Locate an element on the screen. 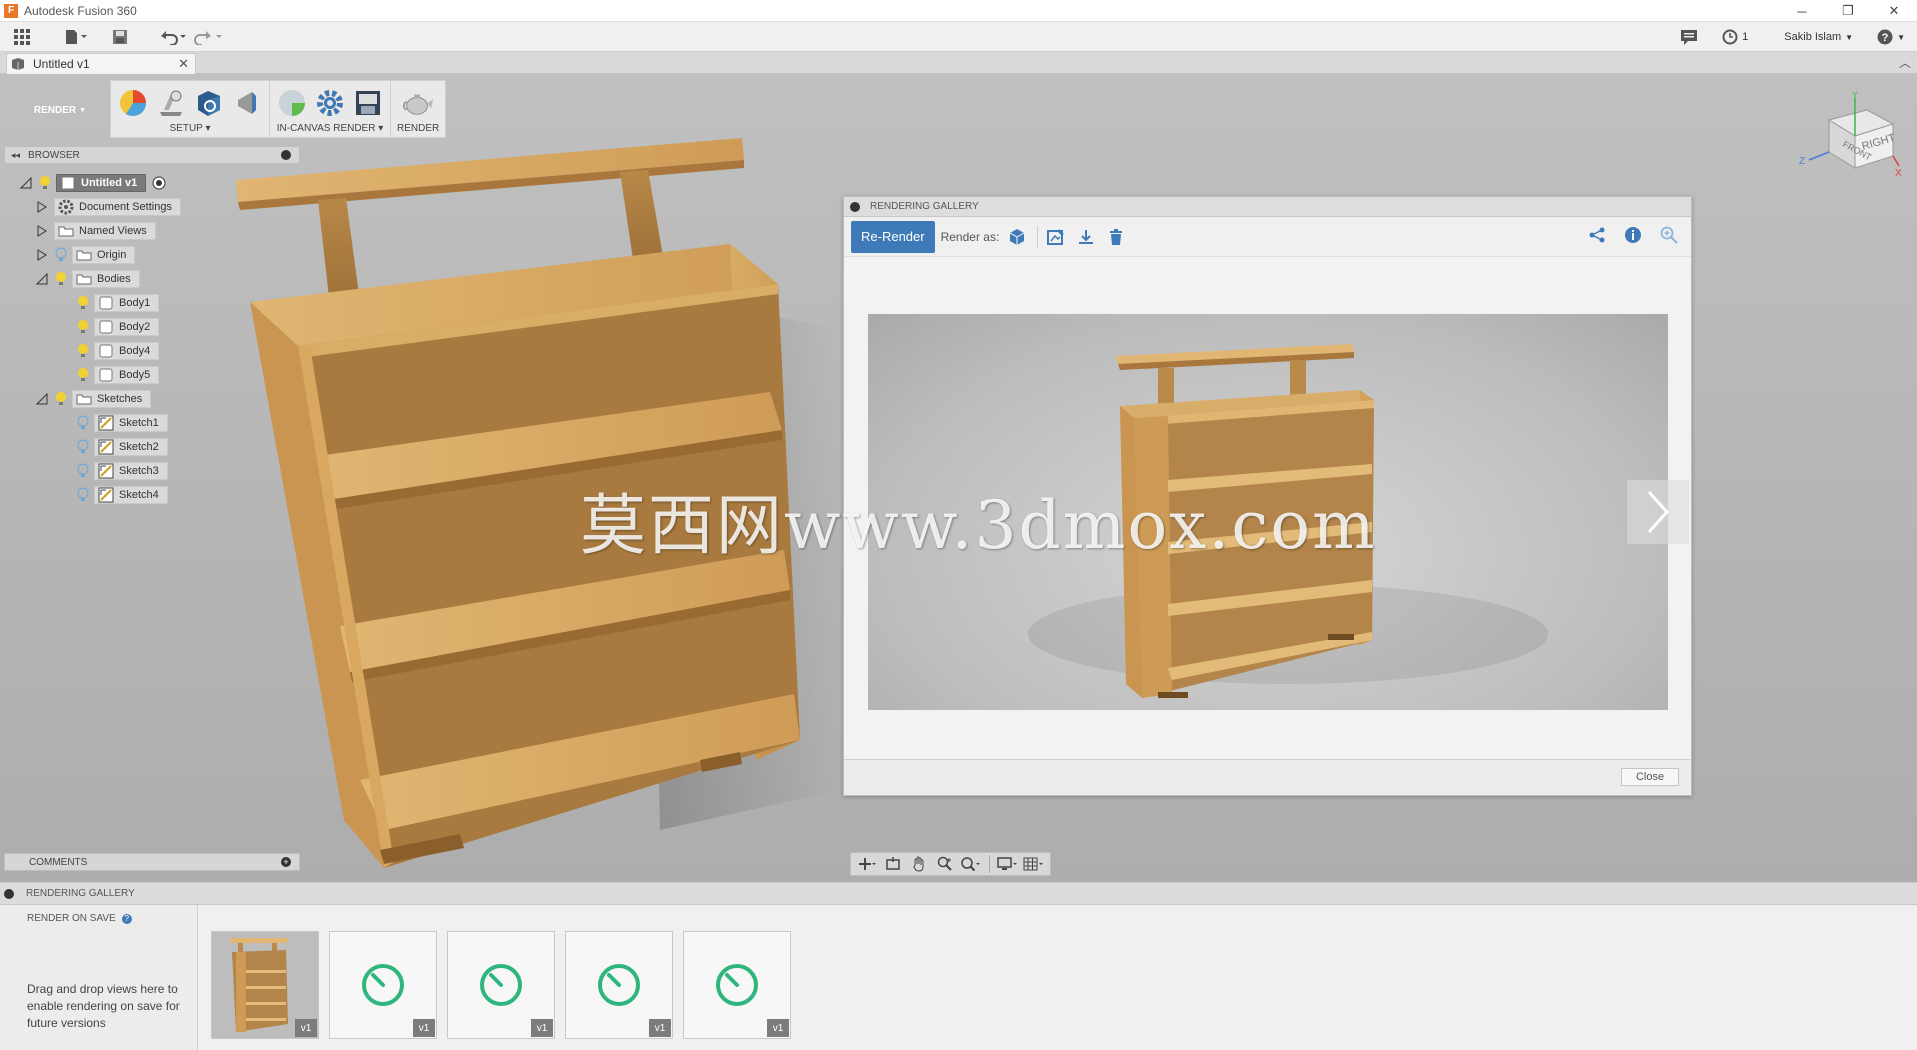  capture-image-icon is located at coordinates (368, 103).